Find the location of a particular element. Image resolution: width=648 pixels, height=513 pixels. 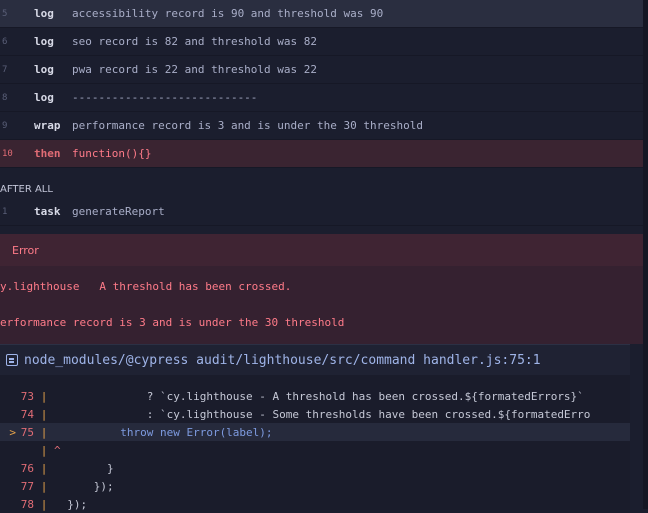

code-text: }); is located at coordinates (84, 486).